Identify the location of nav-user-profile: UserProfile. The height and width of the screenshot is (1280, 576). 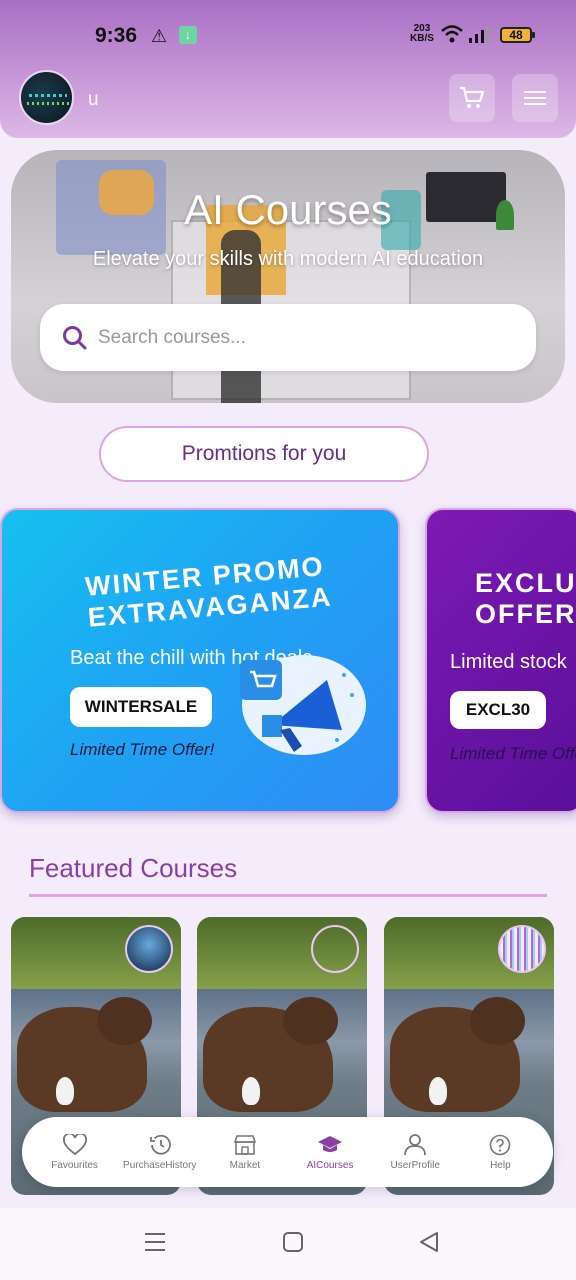
(415, 1152).